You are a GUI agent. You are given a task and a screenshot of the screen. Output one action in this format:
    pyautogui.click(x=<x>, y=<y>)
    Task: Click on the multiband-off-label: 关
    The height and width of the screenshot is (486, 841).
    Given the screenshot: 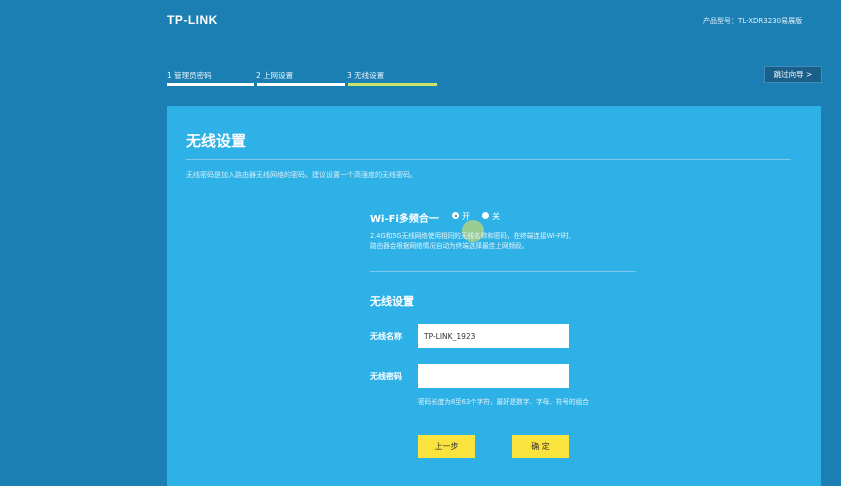 What is the action you would take?
    pyautogui.click(x=496, y=216)
    